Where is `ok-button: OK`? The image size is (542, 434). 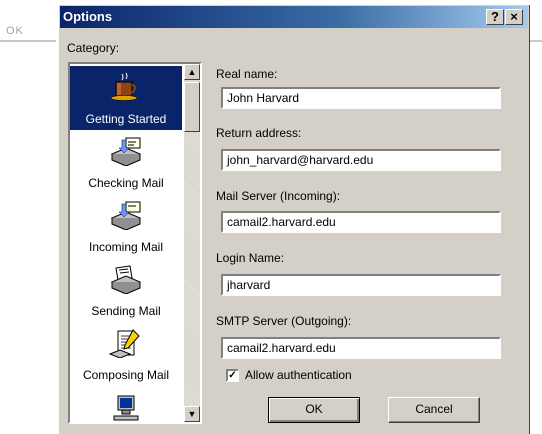
ok-button: OK is located at coordinates (314, 410).